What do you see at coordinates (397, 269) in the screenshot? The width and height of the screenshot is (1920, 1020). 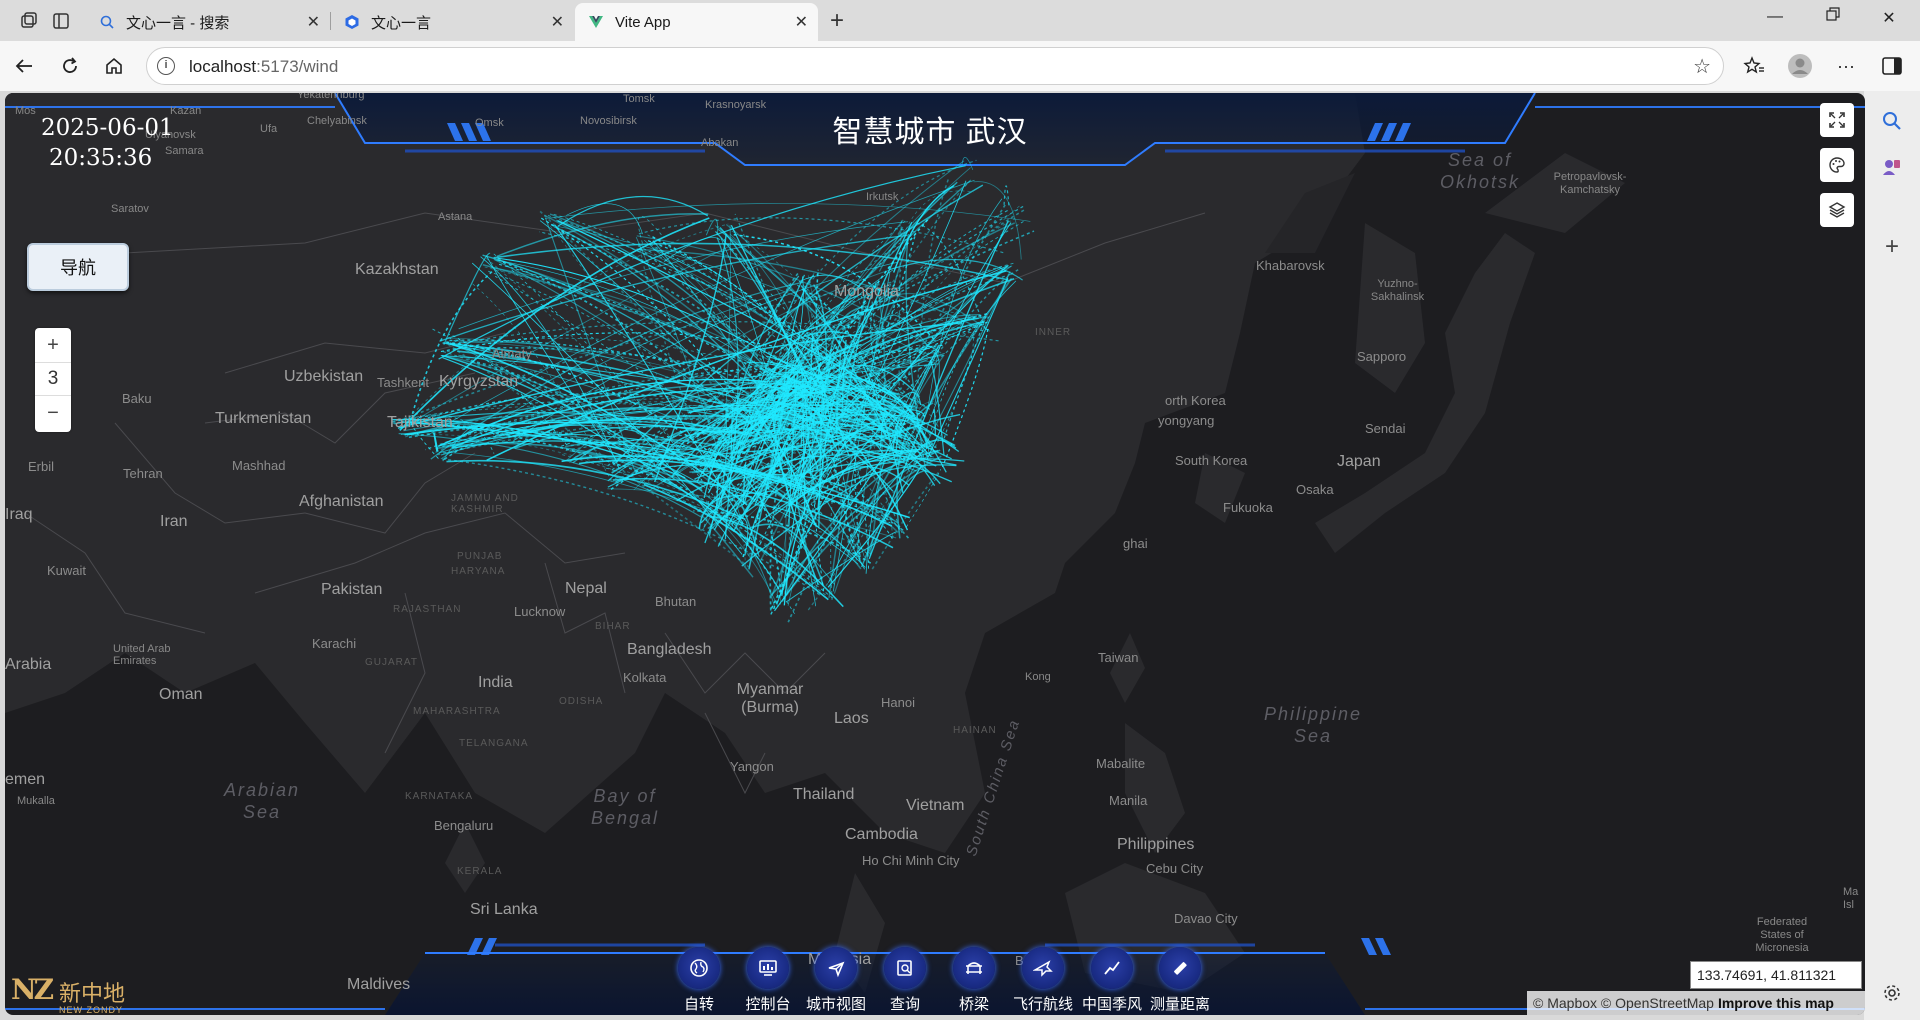 I see `map-label-kazakhstan: Kazakhstan` at bounding box center [397, 269].